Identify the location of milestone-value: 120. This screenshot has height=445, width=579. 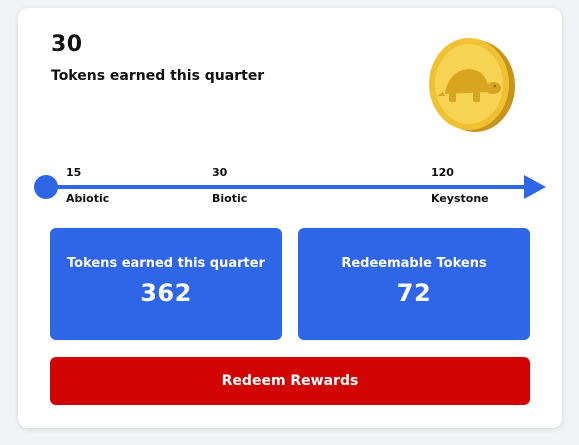
(442, 172).